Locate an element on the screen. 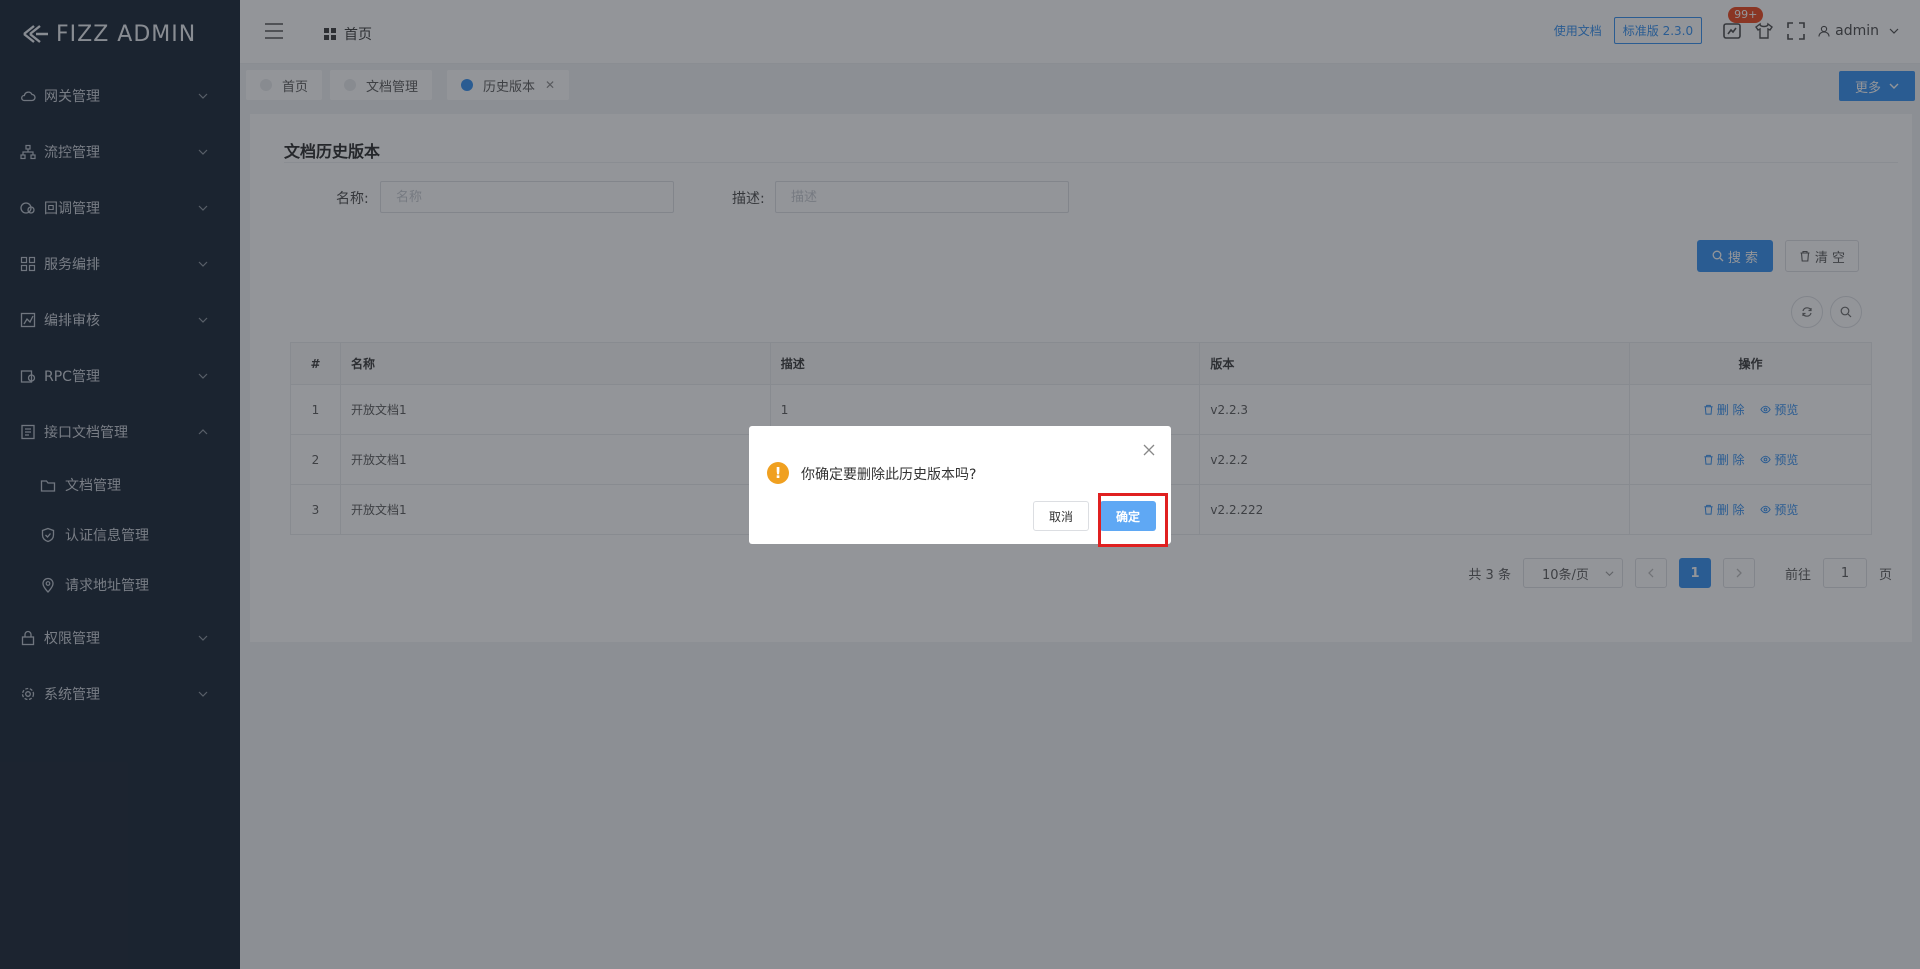  confirm-button: 确定 is located at coordinates (1128, 516).